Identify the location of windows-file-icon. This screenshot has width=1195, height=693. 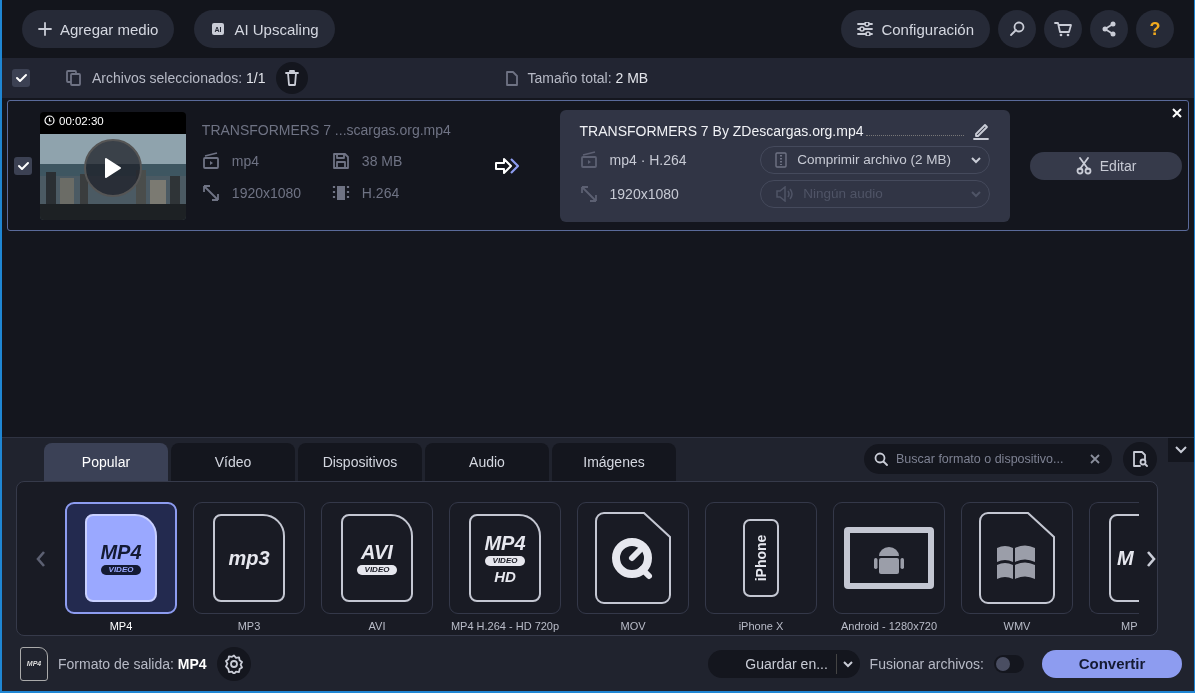
(1017, 558).